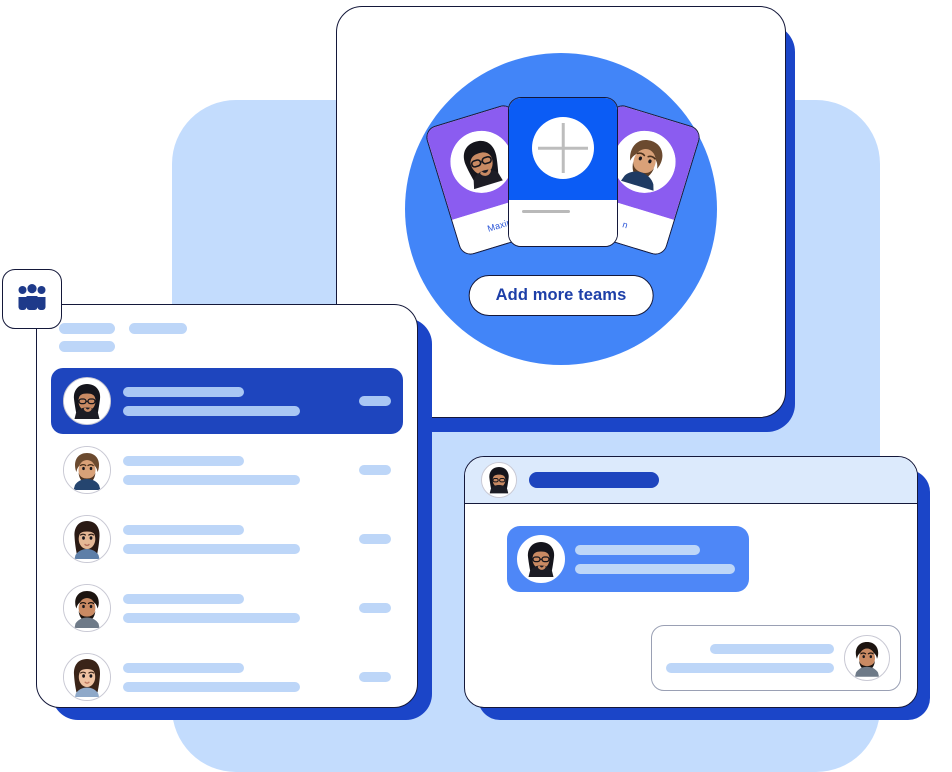 The width and height of the screenshot is (952, 772). What do you see at coordinates (87, 346) in the screenshot?
I see `header-placeholder-pill-c` at bounding box center [87, 346].